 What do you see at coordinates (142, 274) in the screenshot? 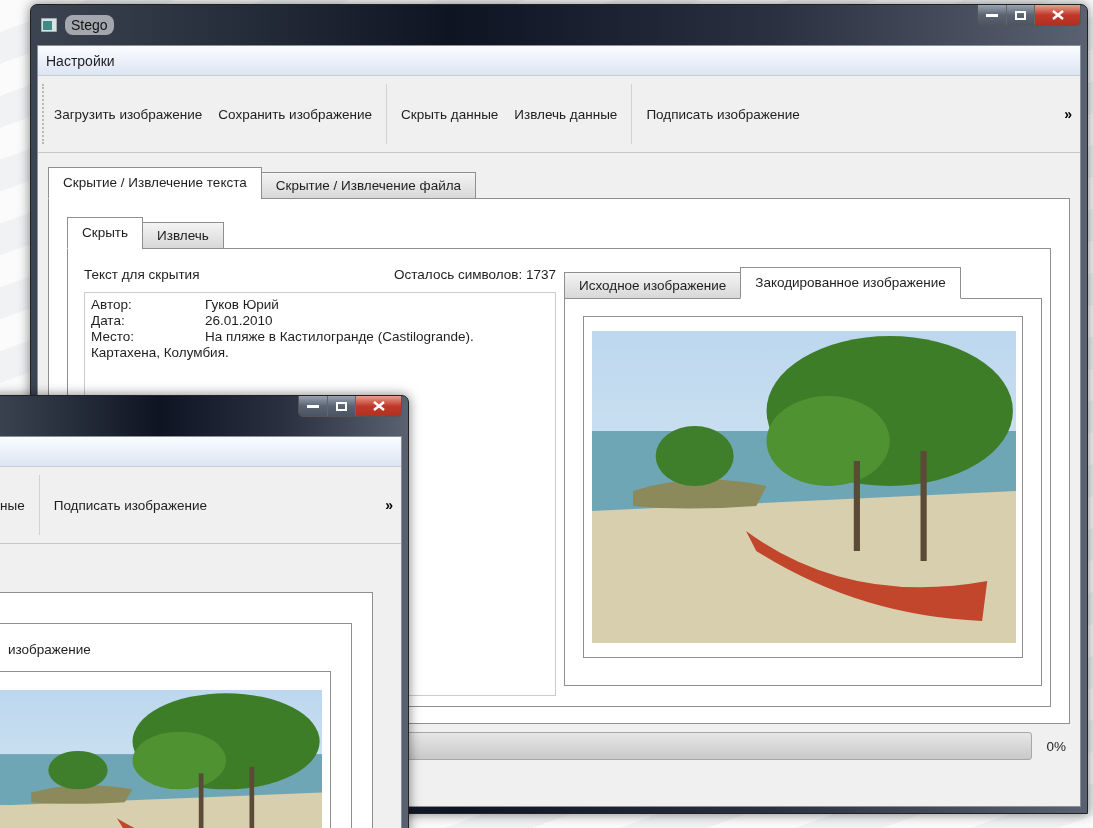
I see `field-label: Текст для скрытия` at bounding box center [142, 274].